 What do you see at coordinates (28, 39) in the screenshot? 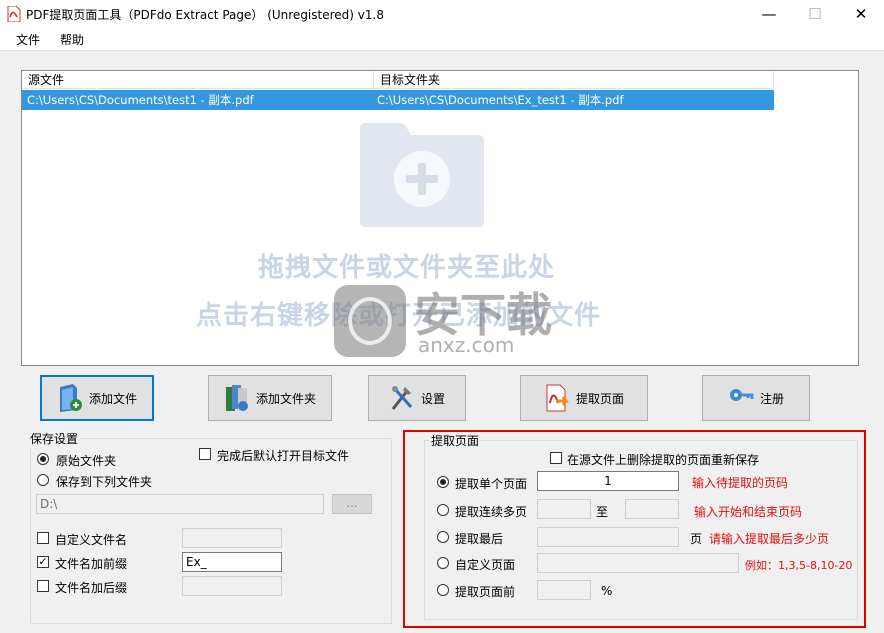
I see `menu-file: 文件` at bounding box center [28, 39].